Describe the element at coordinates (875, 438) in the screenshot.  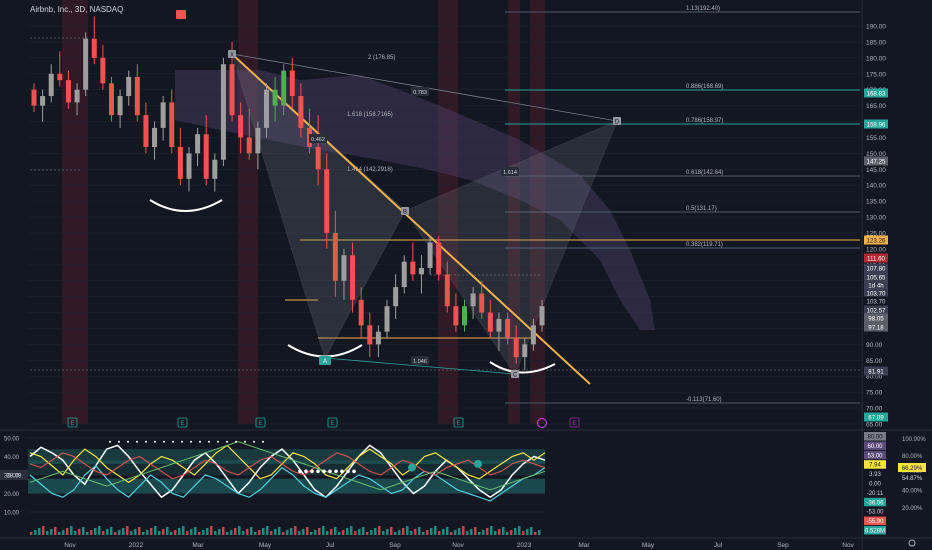
I see `osc-value-label: 80.00` at that location.